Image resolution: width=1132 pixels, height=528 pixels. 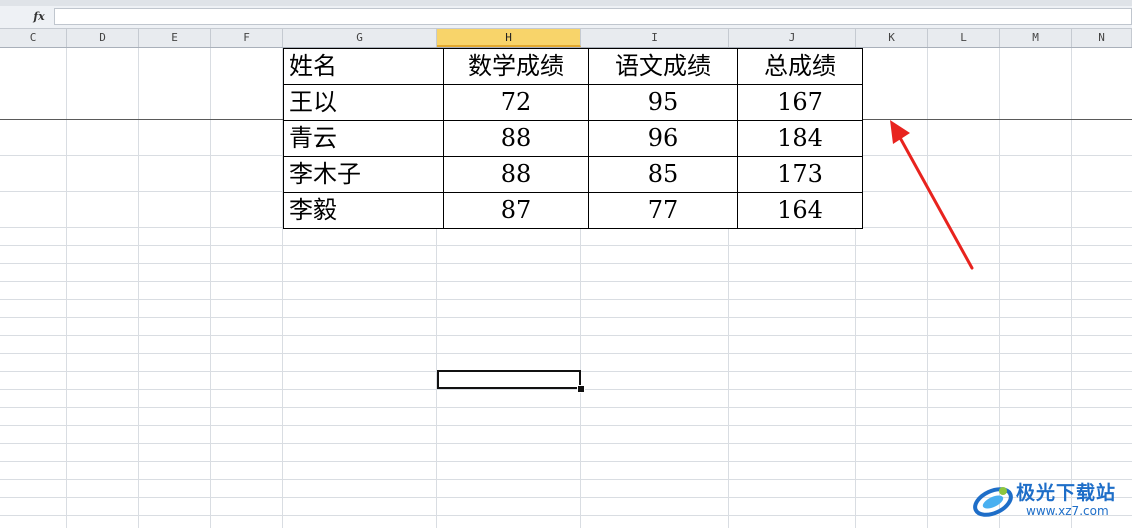 What do you see at coordinates (1066, 493) in the screenshot?
I see `watermark-brand: 极光下载站` at bounding box center [1066, 493].